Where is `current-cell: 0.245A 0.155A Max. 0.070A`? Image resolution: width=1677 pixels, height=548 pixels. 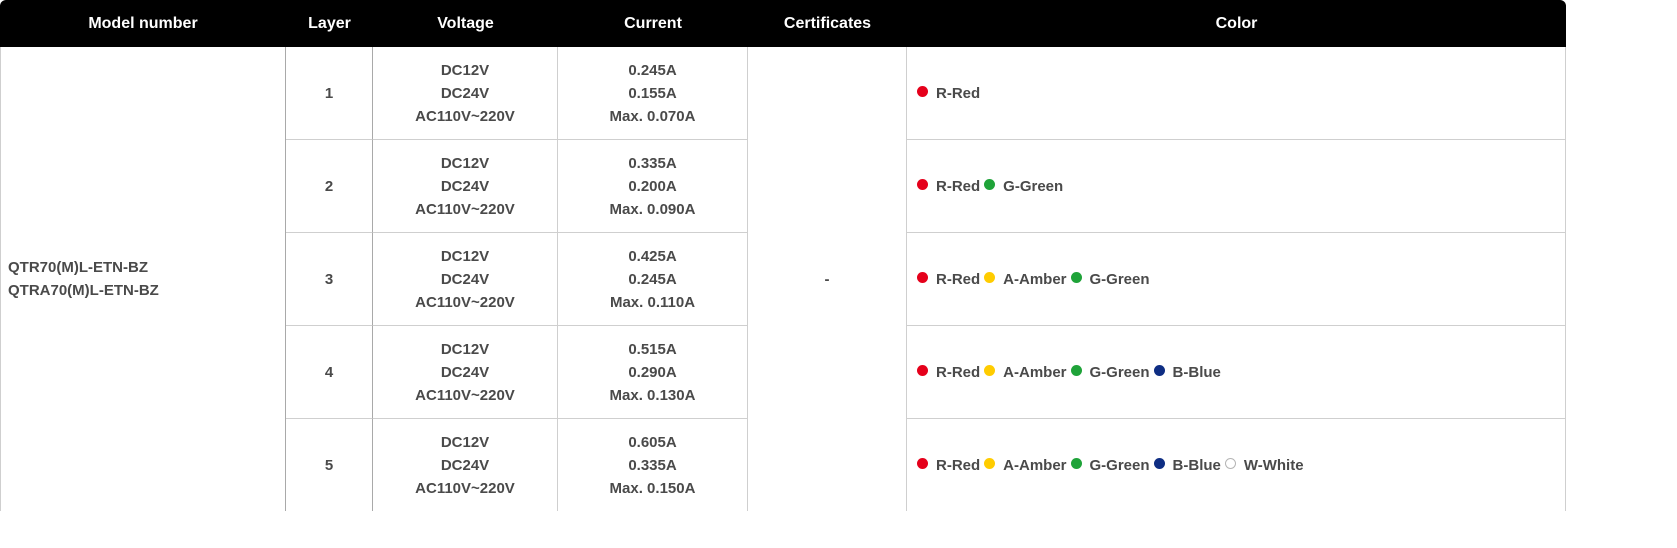
current-cell: 0.245A 0.155A Max. 0.070A is located at coordinates (653, 93).